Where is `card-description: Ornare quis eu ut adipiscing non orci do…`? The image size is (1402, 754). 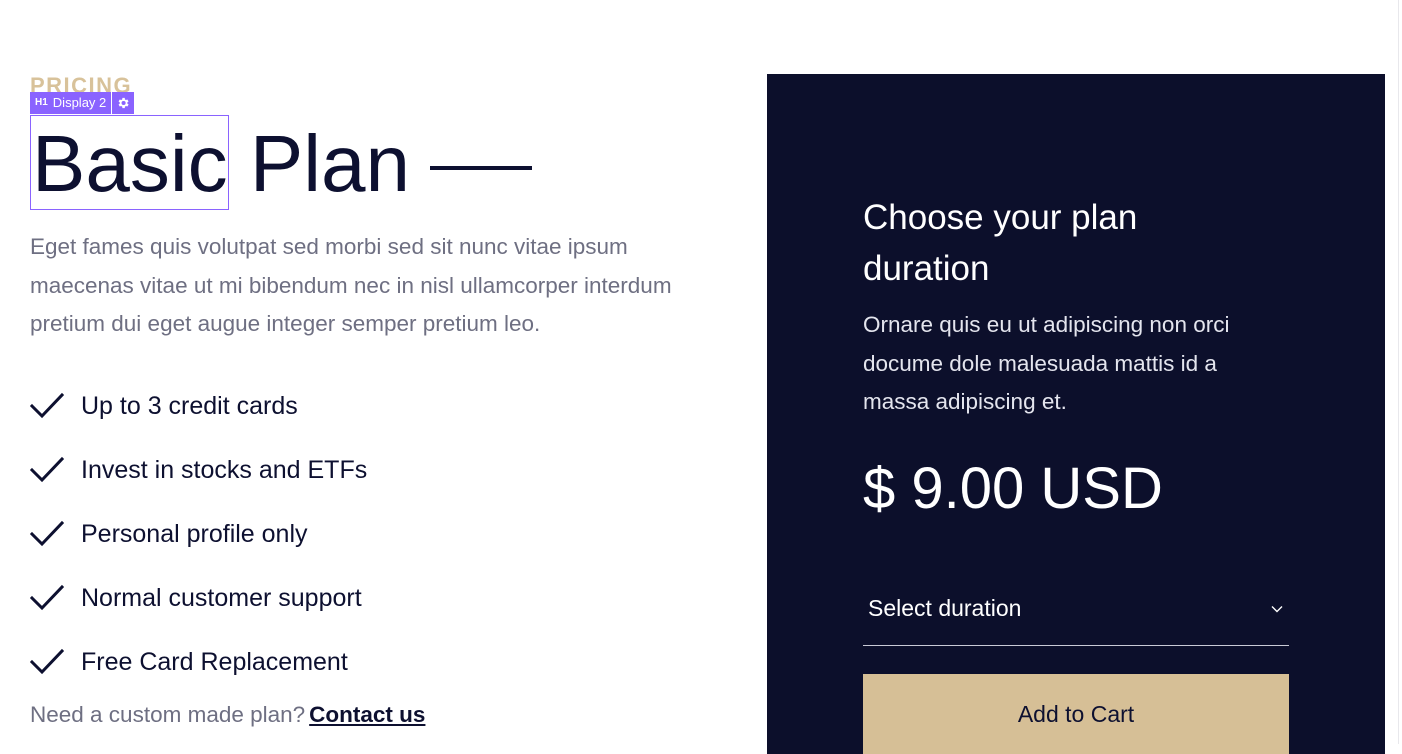
card-description: Ornare quis eu ut adipiscing non orci do… is located at coordinates (1046, 363).